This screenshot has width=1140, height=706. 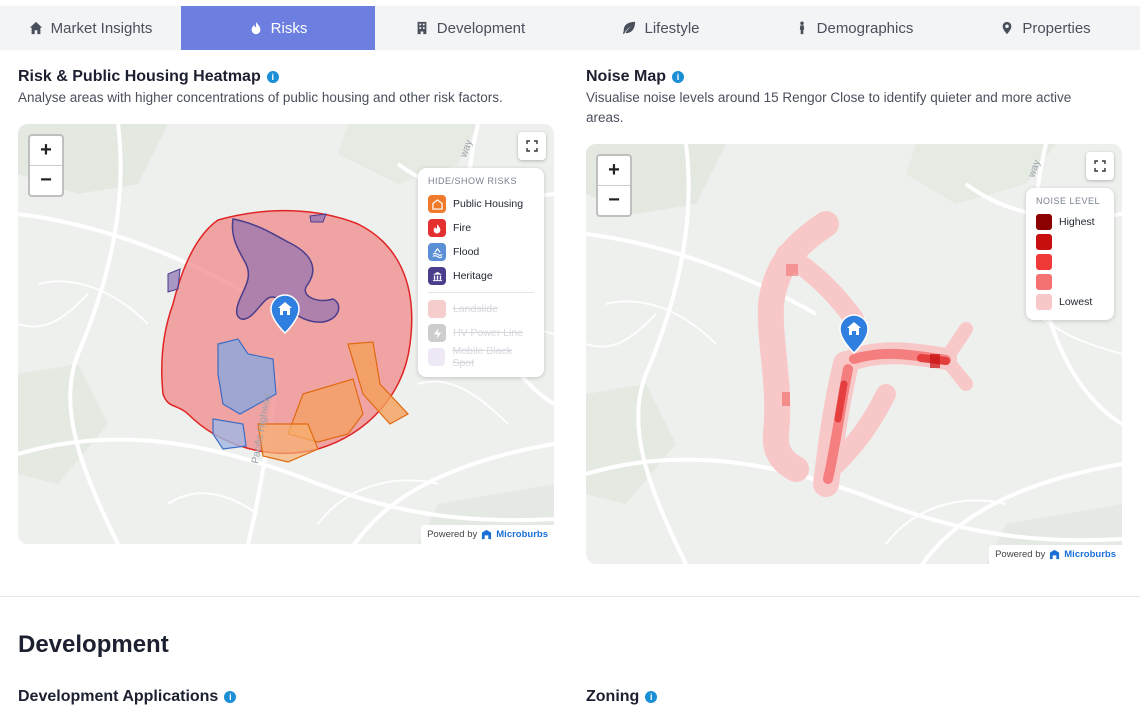 What do you see at coordinates (801, 28) in the screenshot?
I see `person-icon` at bounding box center [801, 28].